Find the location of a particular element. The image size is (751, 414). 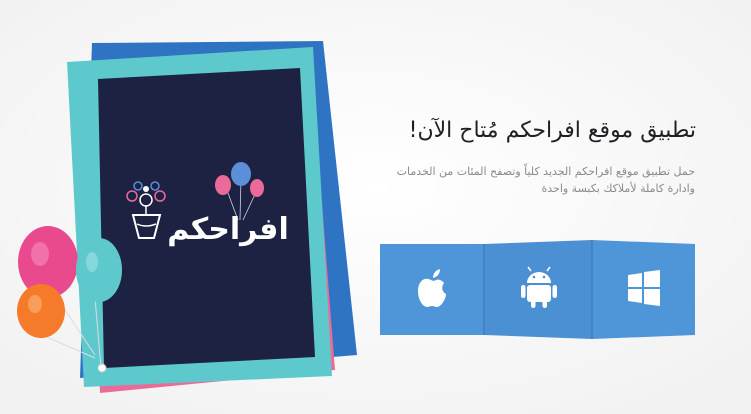

logo-wordmark: افراحكم is located at coordinates (227, 229).